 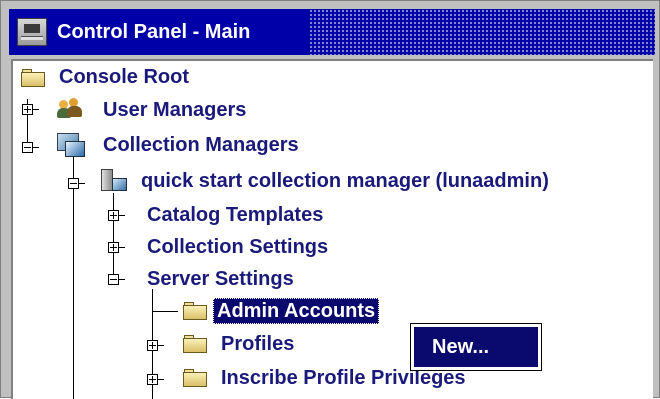 I want to click on tree-node-user-managers: User Managers, so click(x=174, y=110).